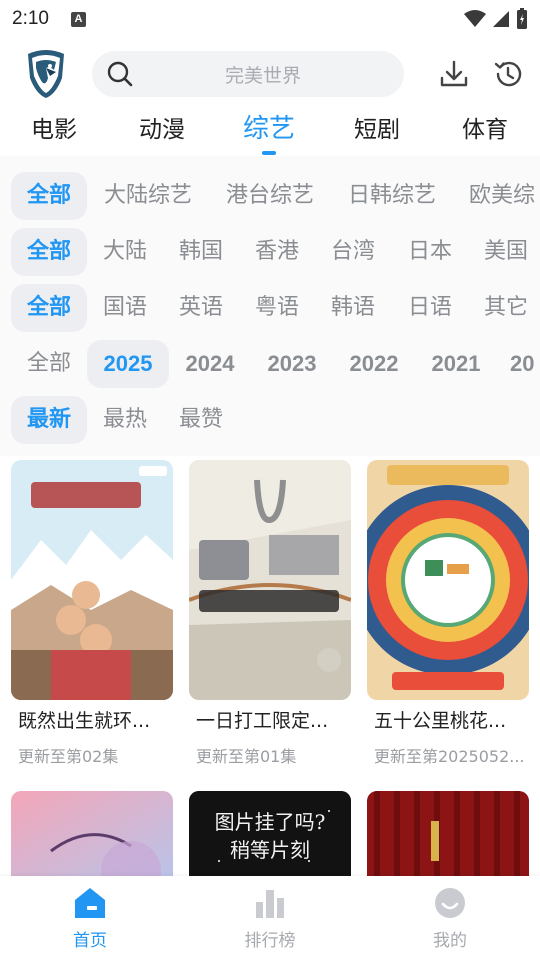  Describe the element at coordinates (49, 308) in the screenshot. I see `filter-lang-all: 全部` at that location.